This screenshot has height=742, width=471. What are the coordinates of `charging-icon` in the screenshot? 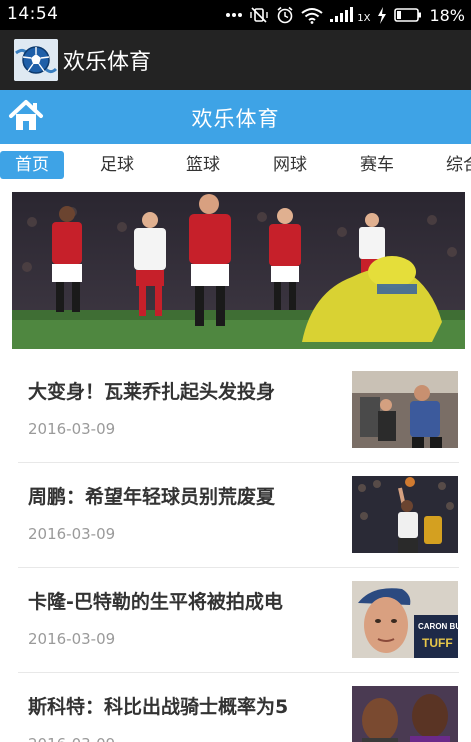 It's located at (382, 15).